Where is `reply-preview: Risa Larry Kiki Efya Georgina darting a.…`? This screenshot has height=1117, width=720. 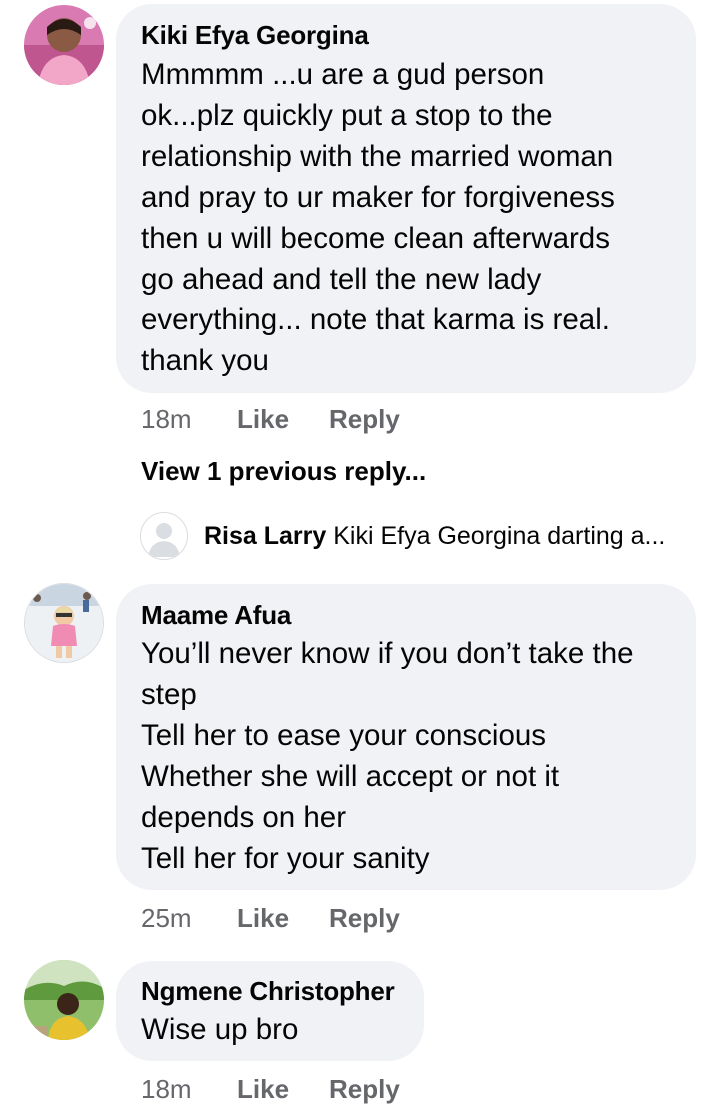 reply-preview: Risa Larry Kiki Efya Georgina darting a.… is located at coordinates (434, 536).